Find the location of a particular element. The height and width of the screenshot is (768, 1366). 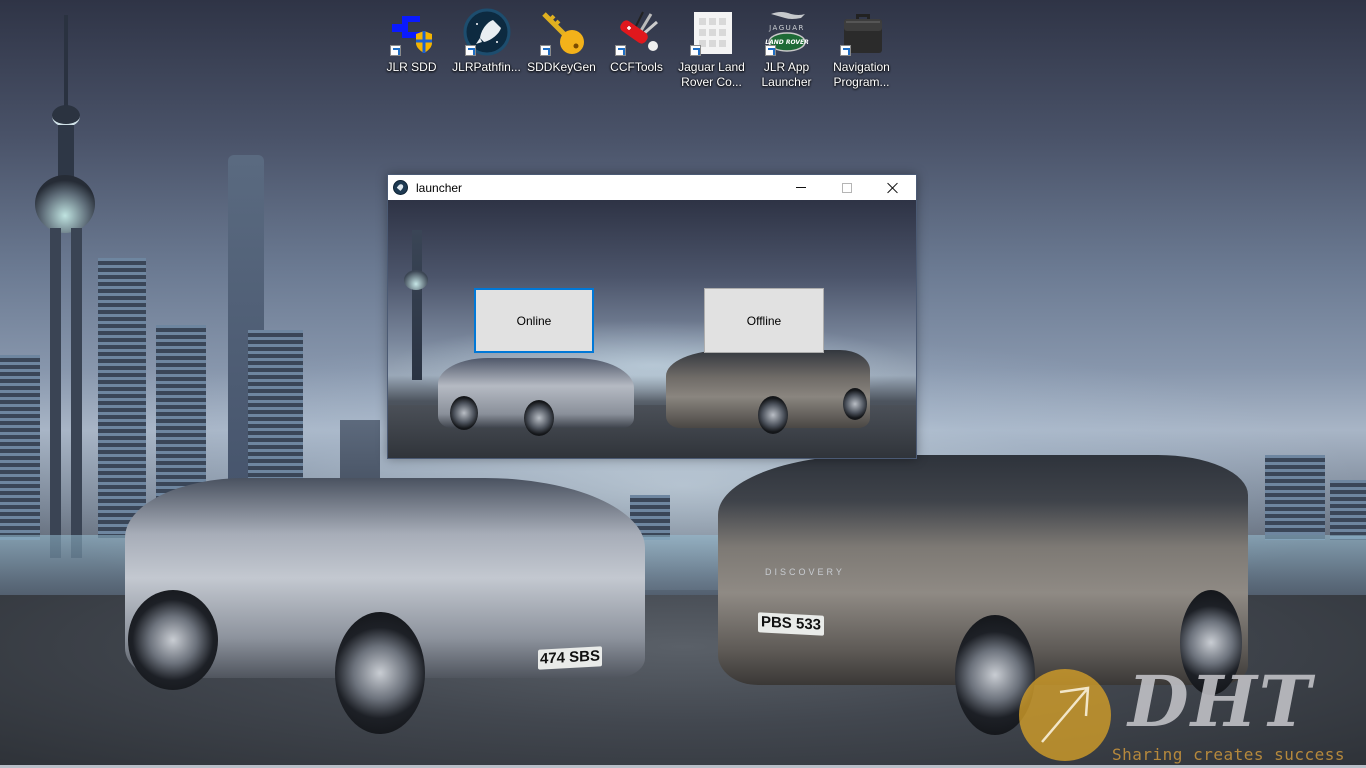

discovery-badge: DISCOVERY is located at coordinates (805, 572).